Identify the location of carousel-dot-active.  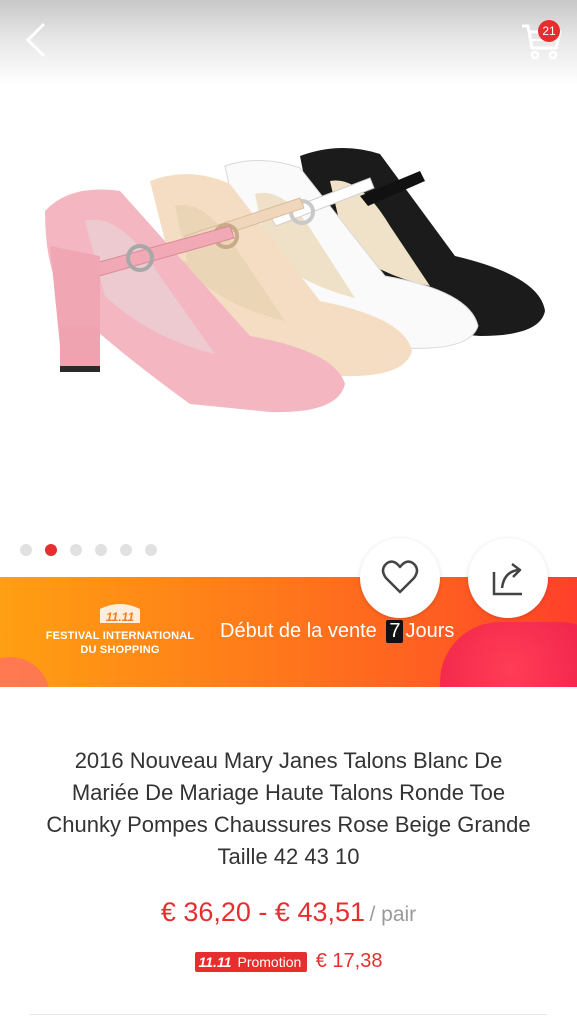
(51, 550).